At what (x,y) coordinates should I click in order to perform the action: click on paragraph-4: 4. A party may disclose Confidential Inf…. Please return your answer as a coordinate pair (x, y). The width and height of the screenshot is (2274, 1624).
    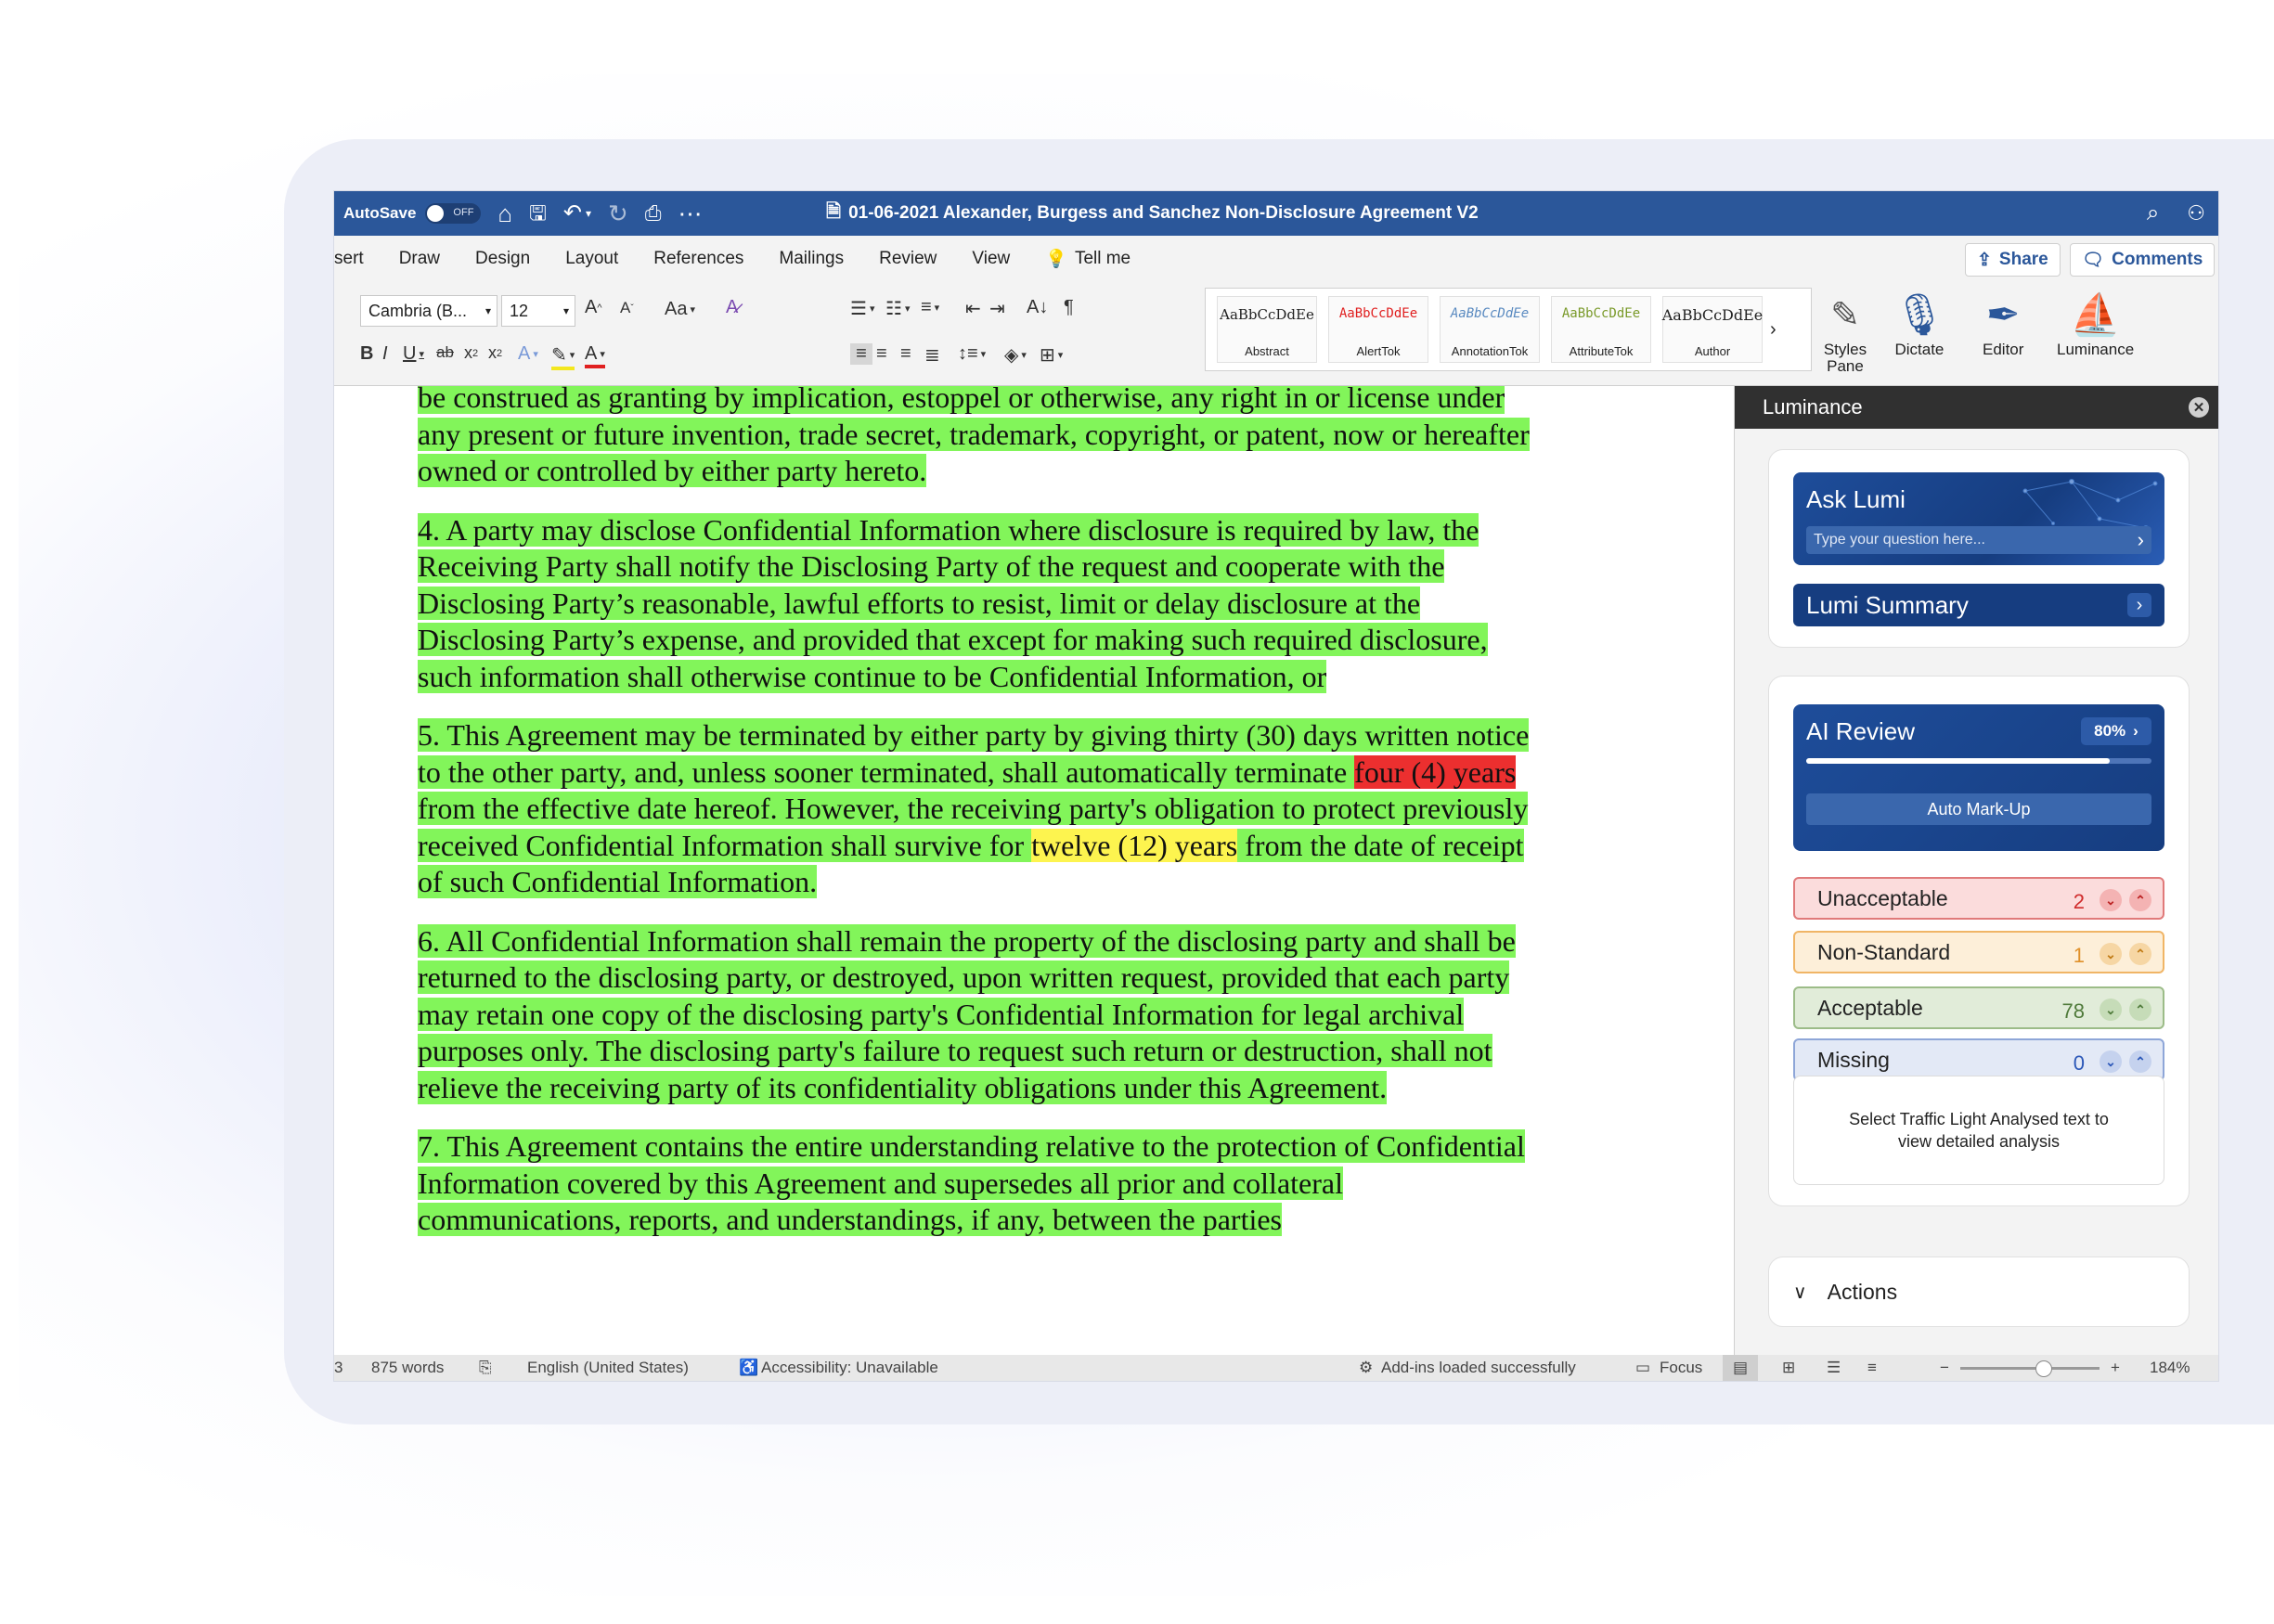
    Looking at the image, I should click on (974, 604).